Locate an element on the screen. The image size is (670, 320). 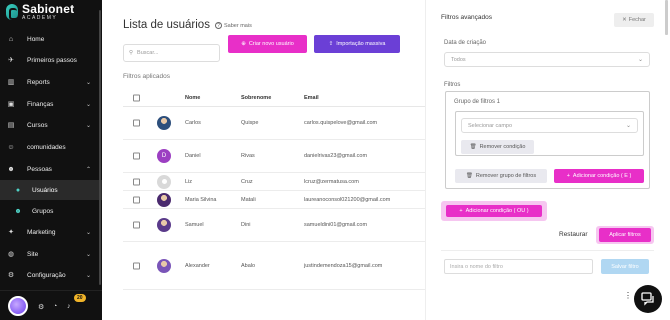
sidebar-item-3: ▣ Finanças ⌄ is located at coordinates (51, 104).